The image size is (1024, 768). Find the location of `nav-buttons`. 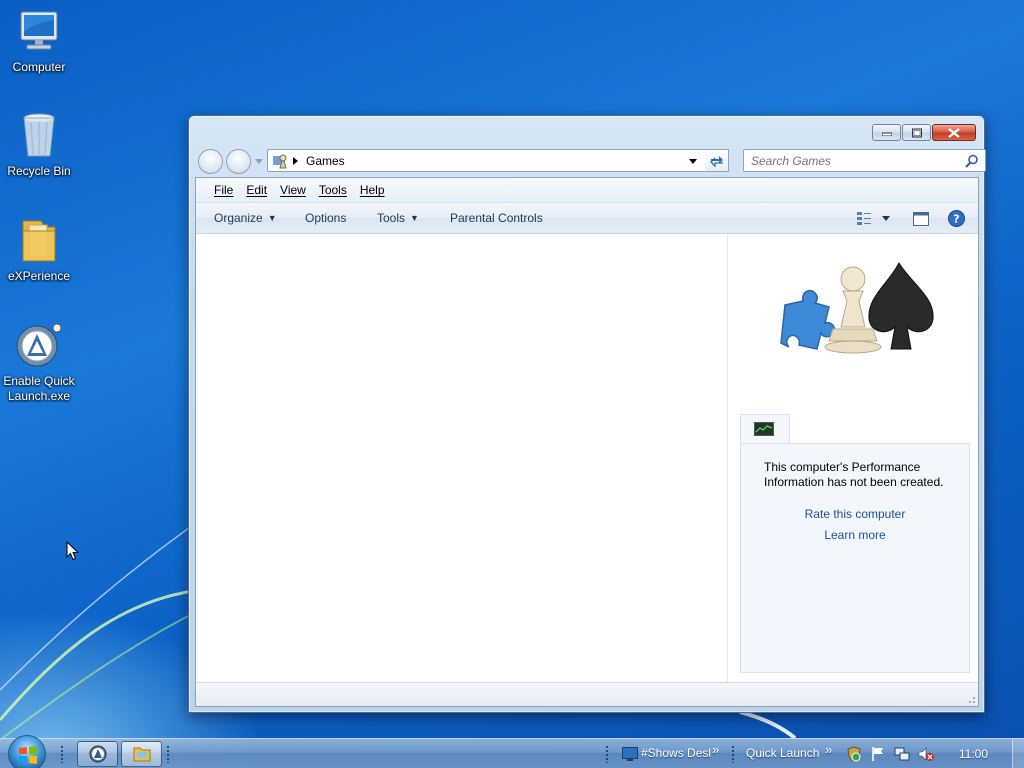

nav-buttons is located at coordinates (230, 161).